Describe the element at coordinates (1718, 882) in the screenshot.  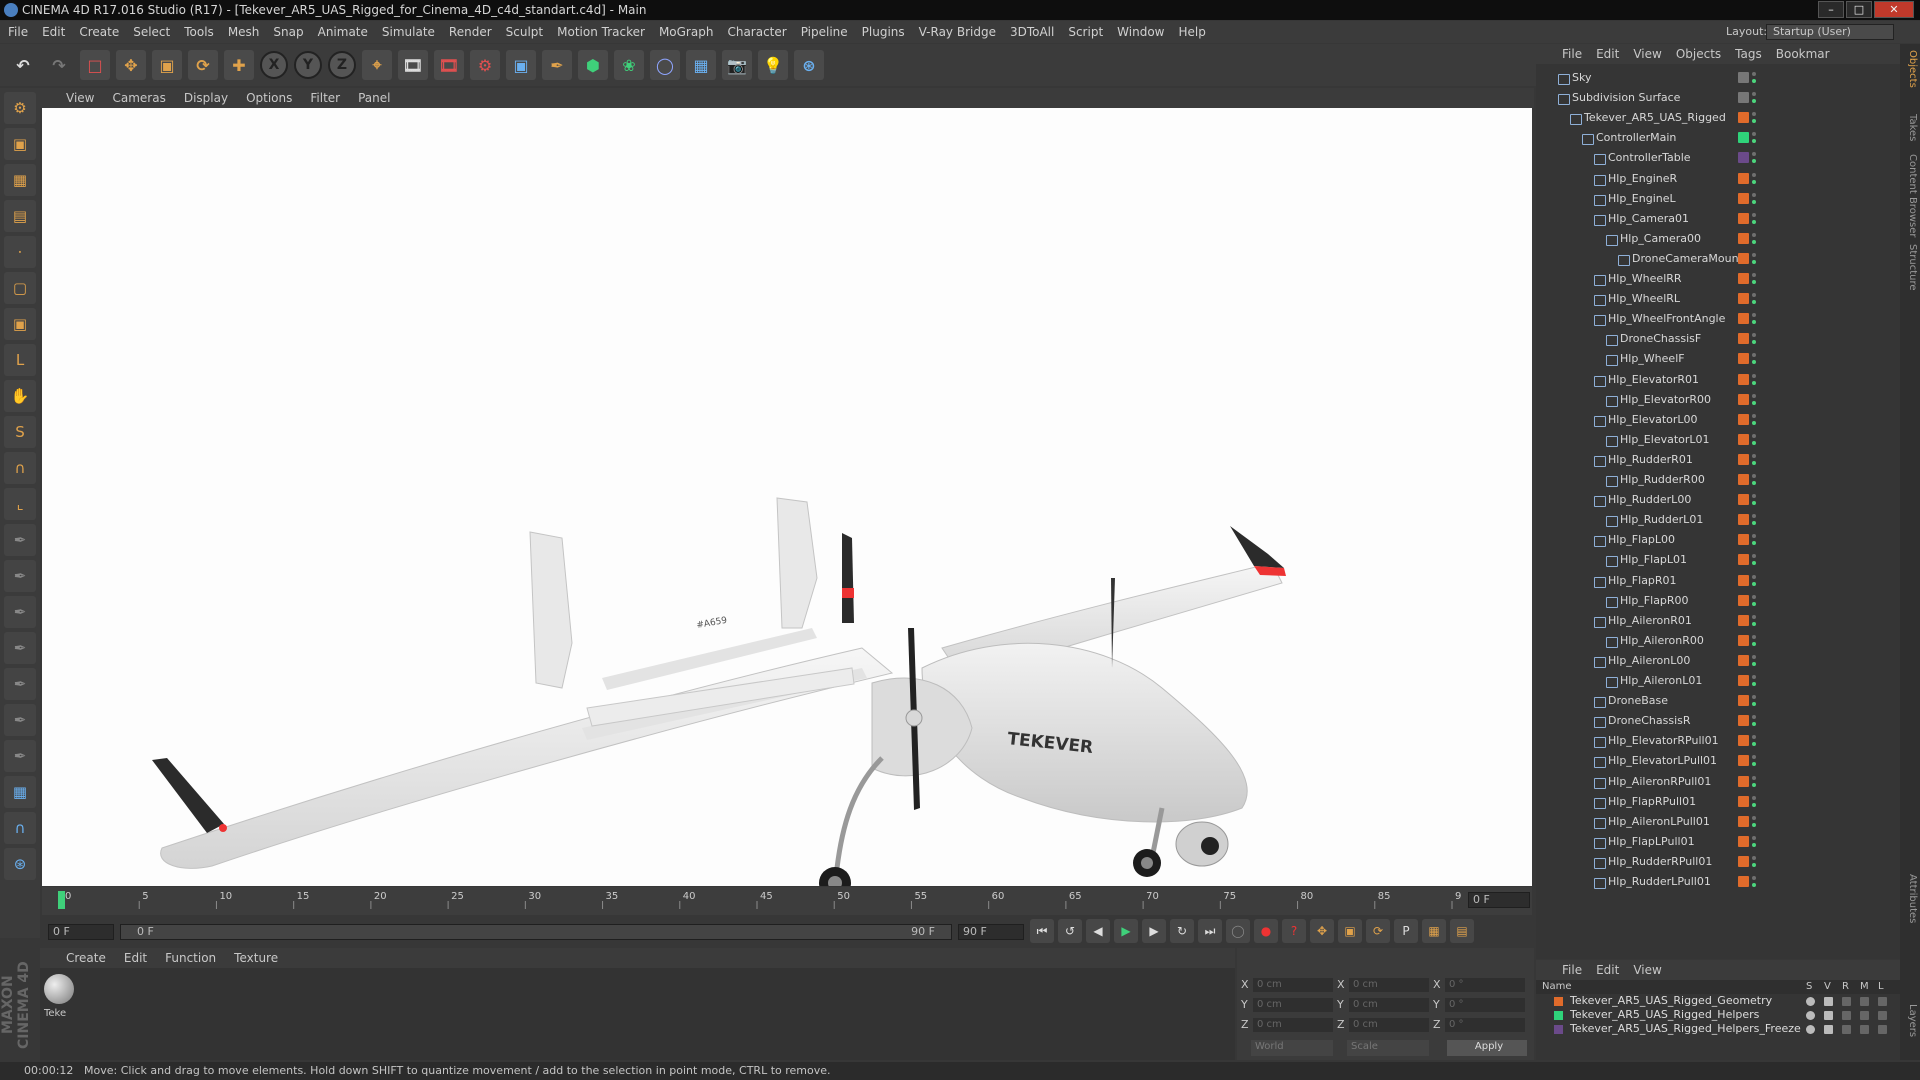
I see `object-row: Hlp_RudderLPull01` at that location.